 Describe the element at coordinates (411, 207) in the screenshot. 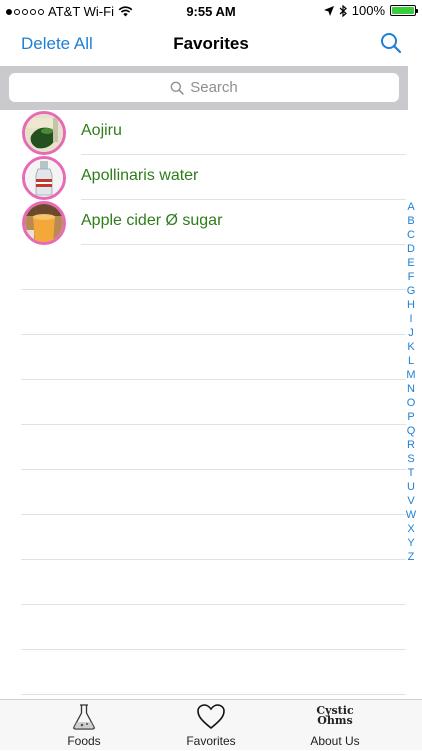

I see `index-letter: A` at that location.